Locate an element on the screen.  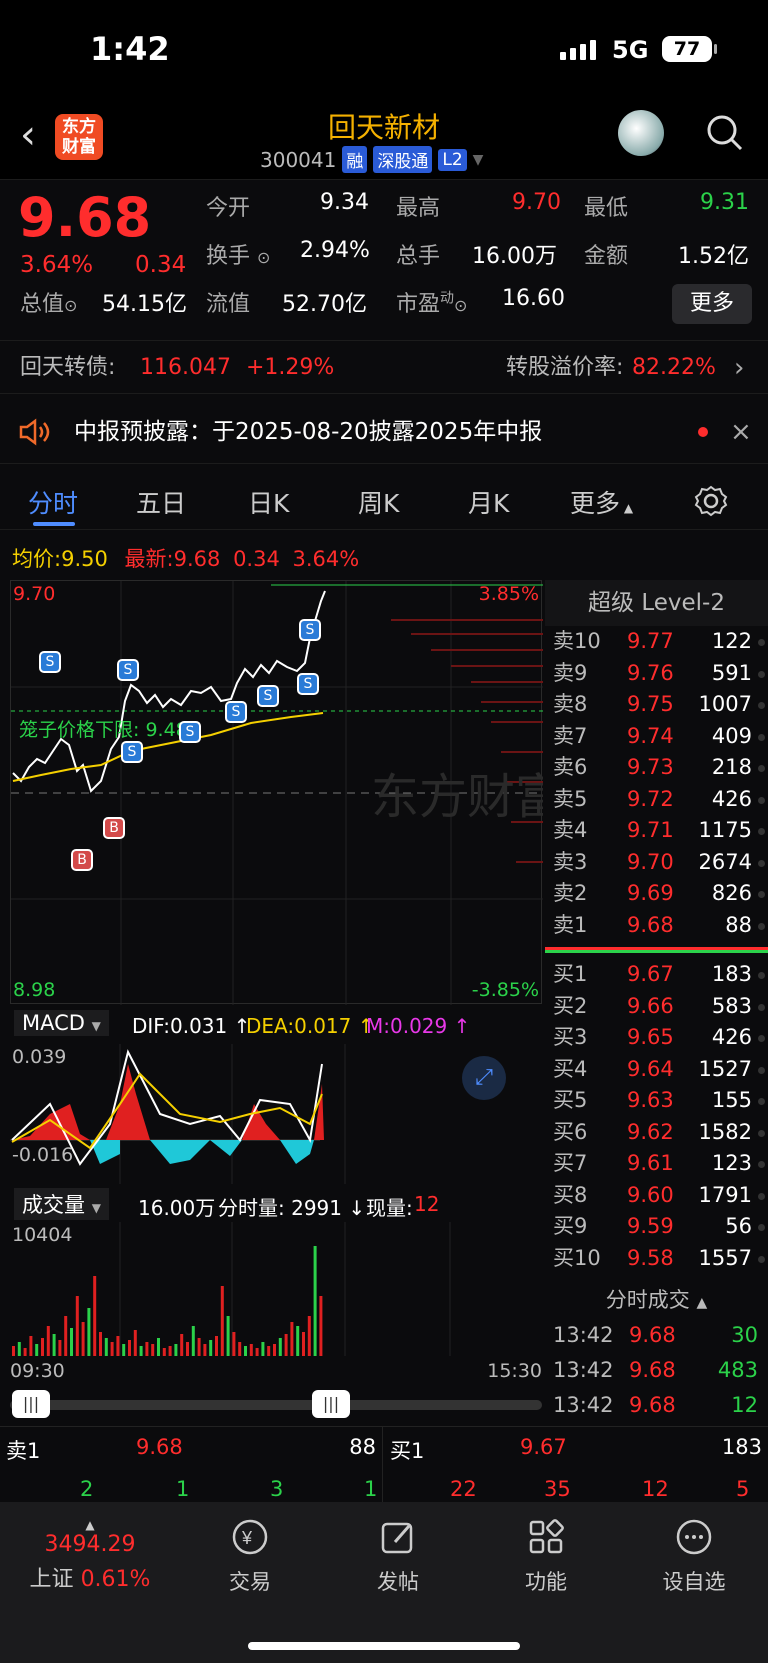
tab-daily-k: 日K is located at coordinates (268, 502).